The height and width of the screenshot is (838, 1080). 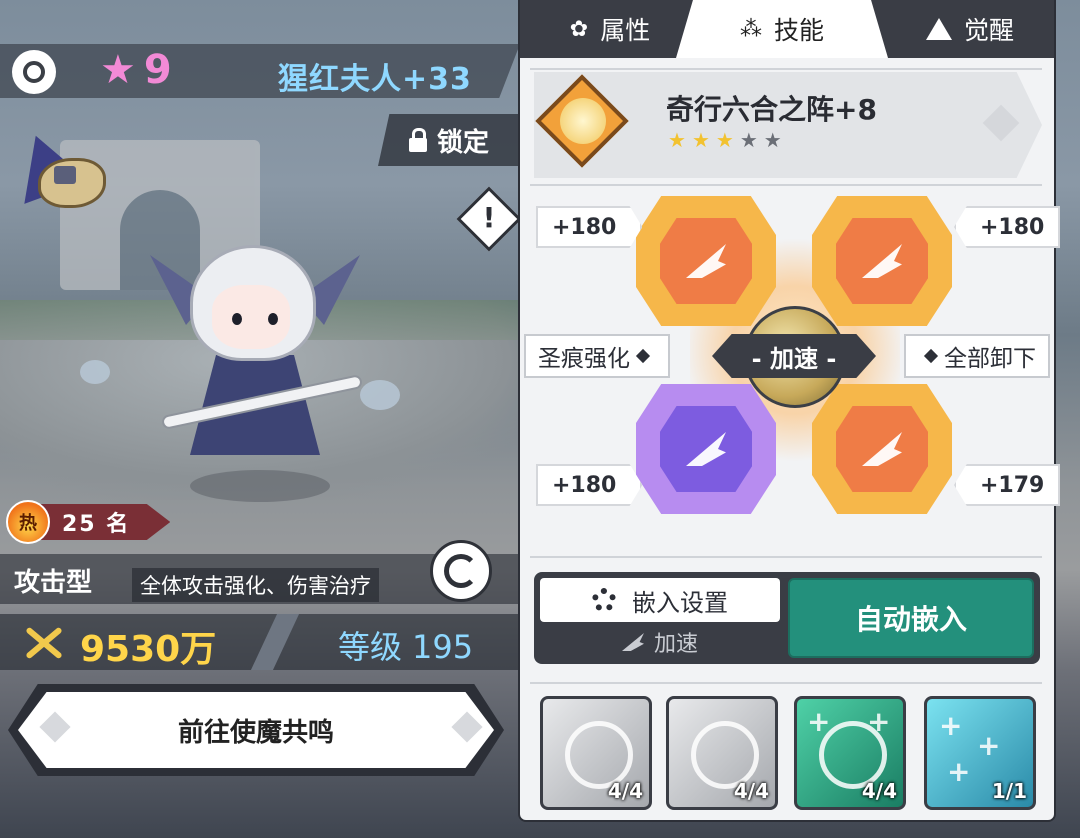 What do you see at coordinates (1007, 485) in the screenshot?
I see `bonus-bottom-right: +179` at bounding box center [1007, 485].